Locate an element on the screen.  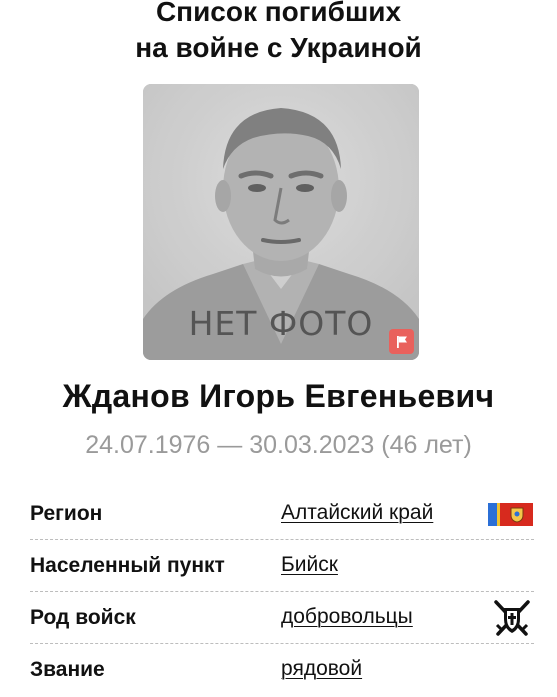
person-name: Жданов Игорь Евгеньевич is located at coordinates (278, 396).